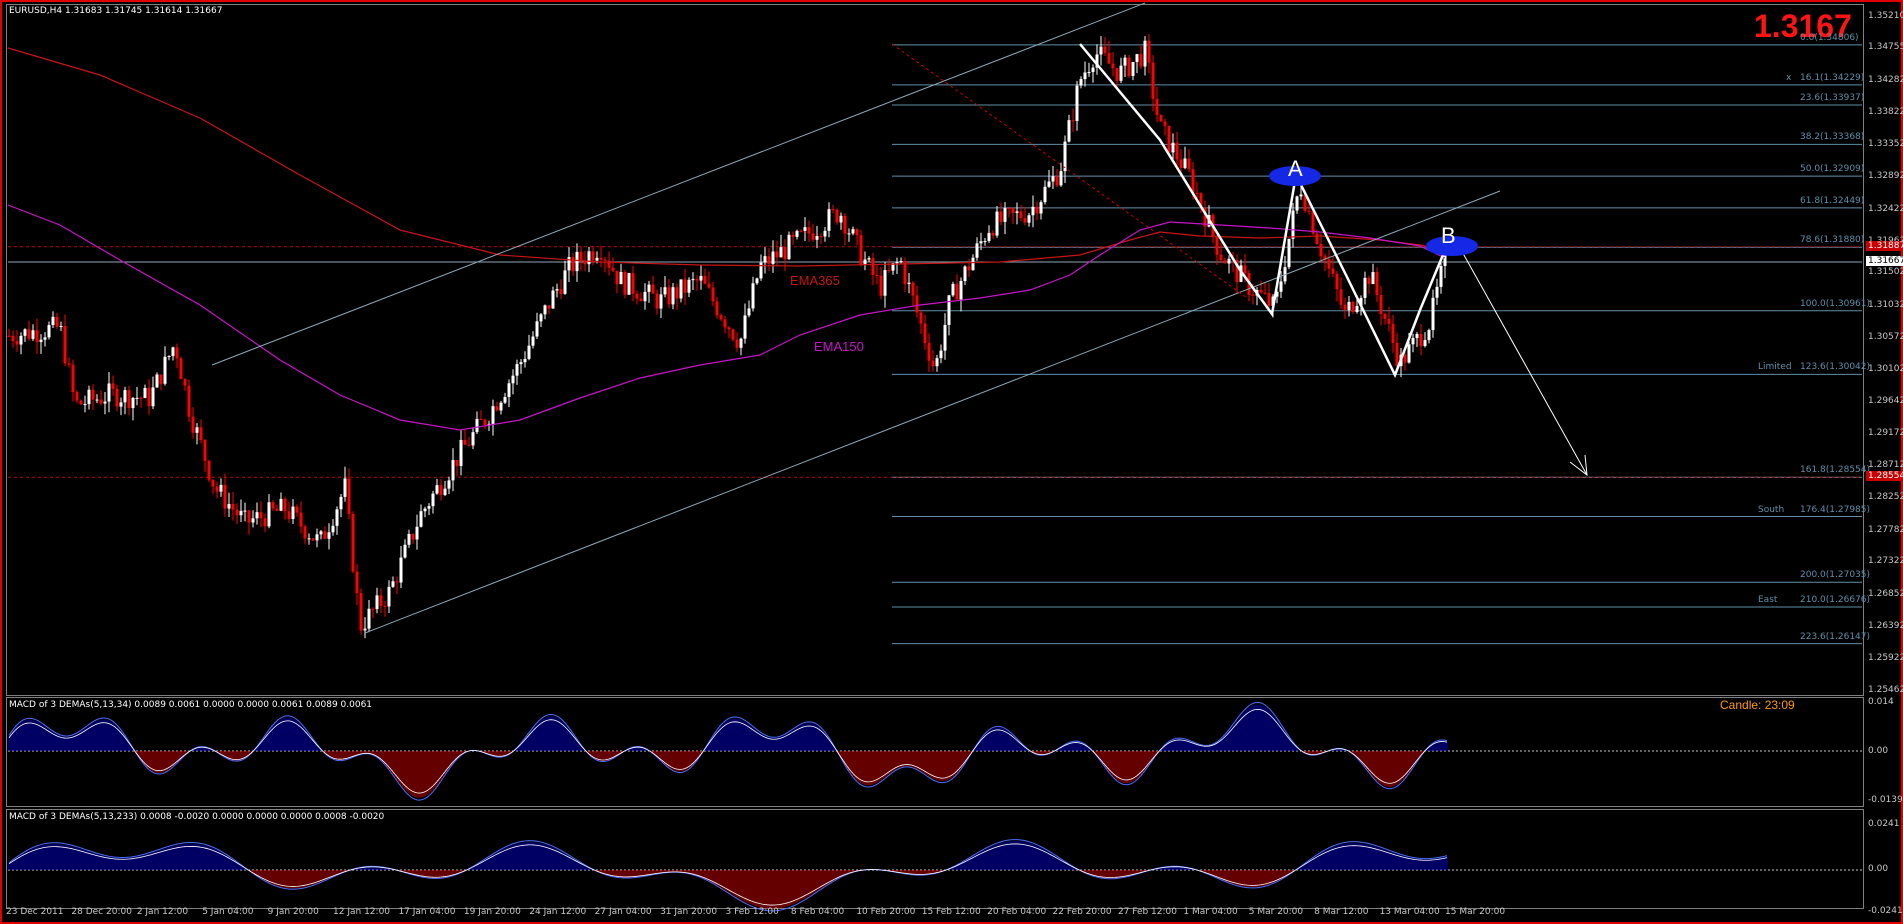 The width and height of the screenshot is (1903, 924). Describe the element at coordinates (1832, 137) in the screenshot. I see `fib-level-label: 38.2(1.33368)` at that location.